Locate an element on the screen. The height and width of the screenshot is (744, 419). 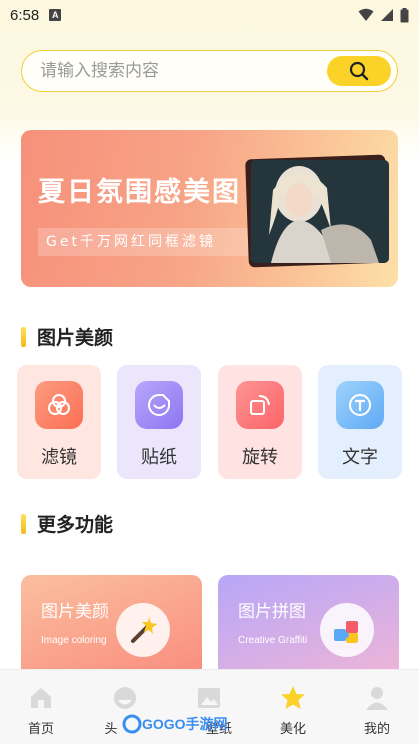
home-icon is located at coordinates (41, 698).